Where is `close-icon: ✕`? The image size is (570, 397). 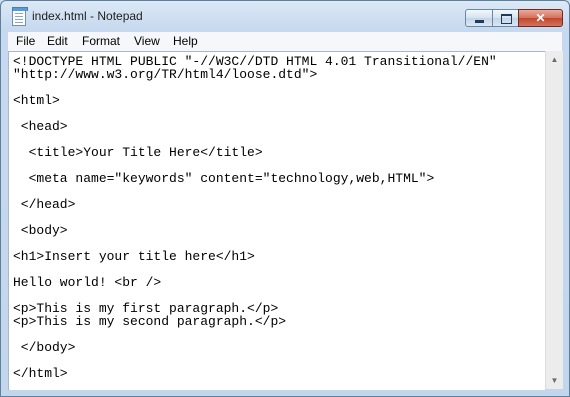 close-icon: ✕ is located at coordinates (540, 18).